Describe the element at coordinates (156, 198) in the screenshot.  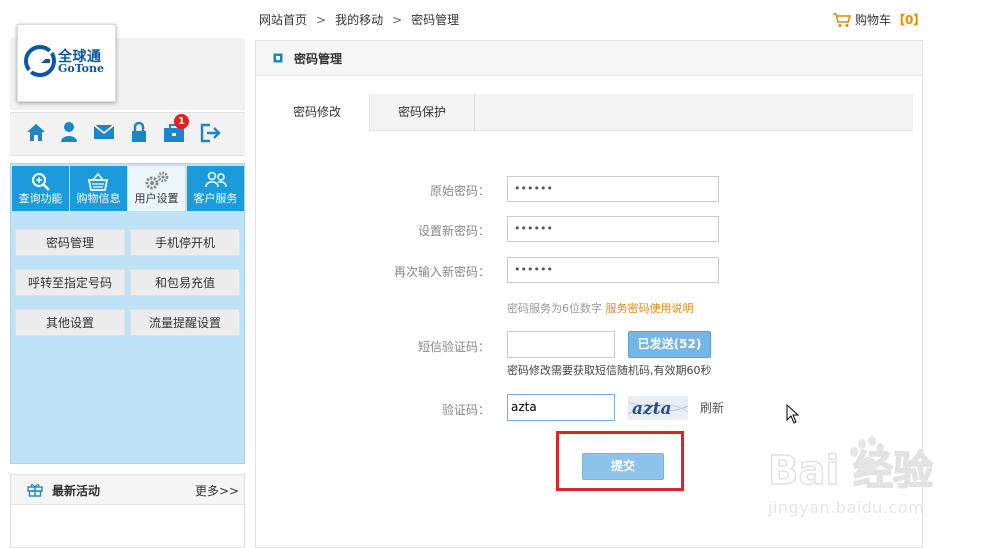
I see `tab-user-settings-label: 用户设置` at that location.